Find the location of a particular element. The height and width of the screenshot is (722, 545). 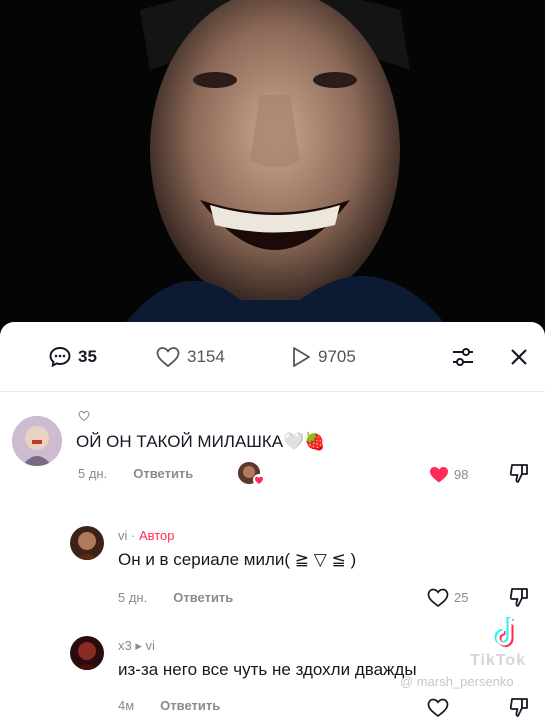

tiktok-logo-icon is located at coordinates (507, 632).